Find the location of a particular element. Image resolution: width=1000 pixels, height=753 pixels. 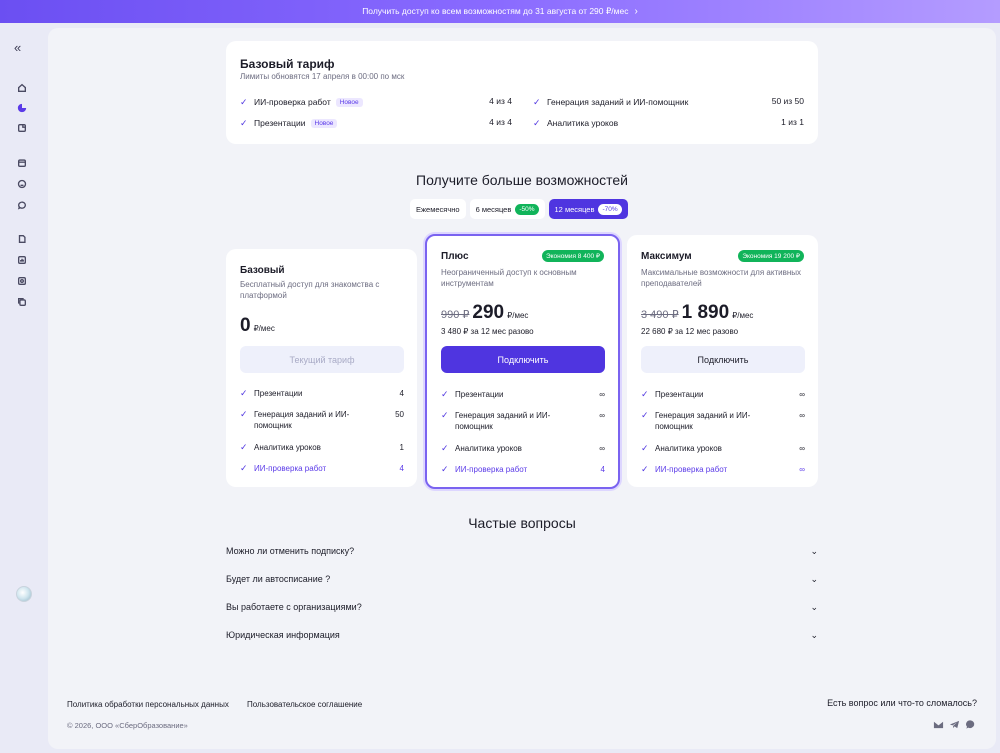

savings-badge: Экономия 19 200 ₽ is located at coordinates (771, 256).